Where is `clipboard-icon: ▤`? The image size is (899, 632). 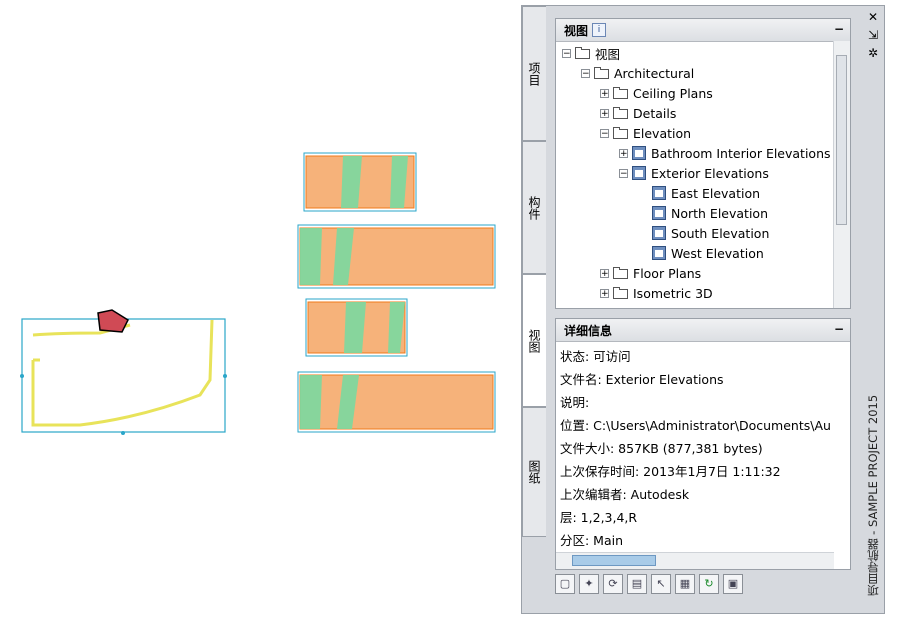
clipboard-icon: ▤ is located at coordinates (637, 584).